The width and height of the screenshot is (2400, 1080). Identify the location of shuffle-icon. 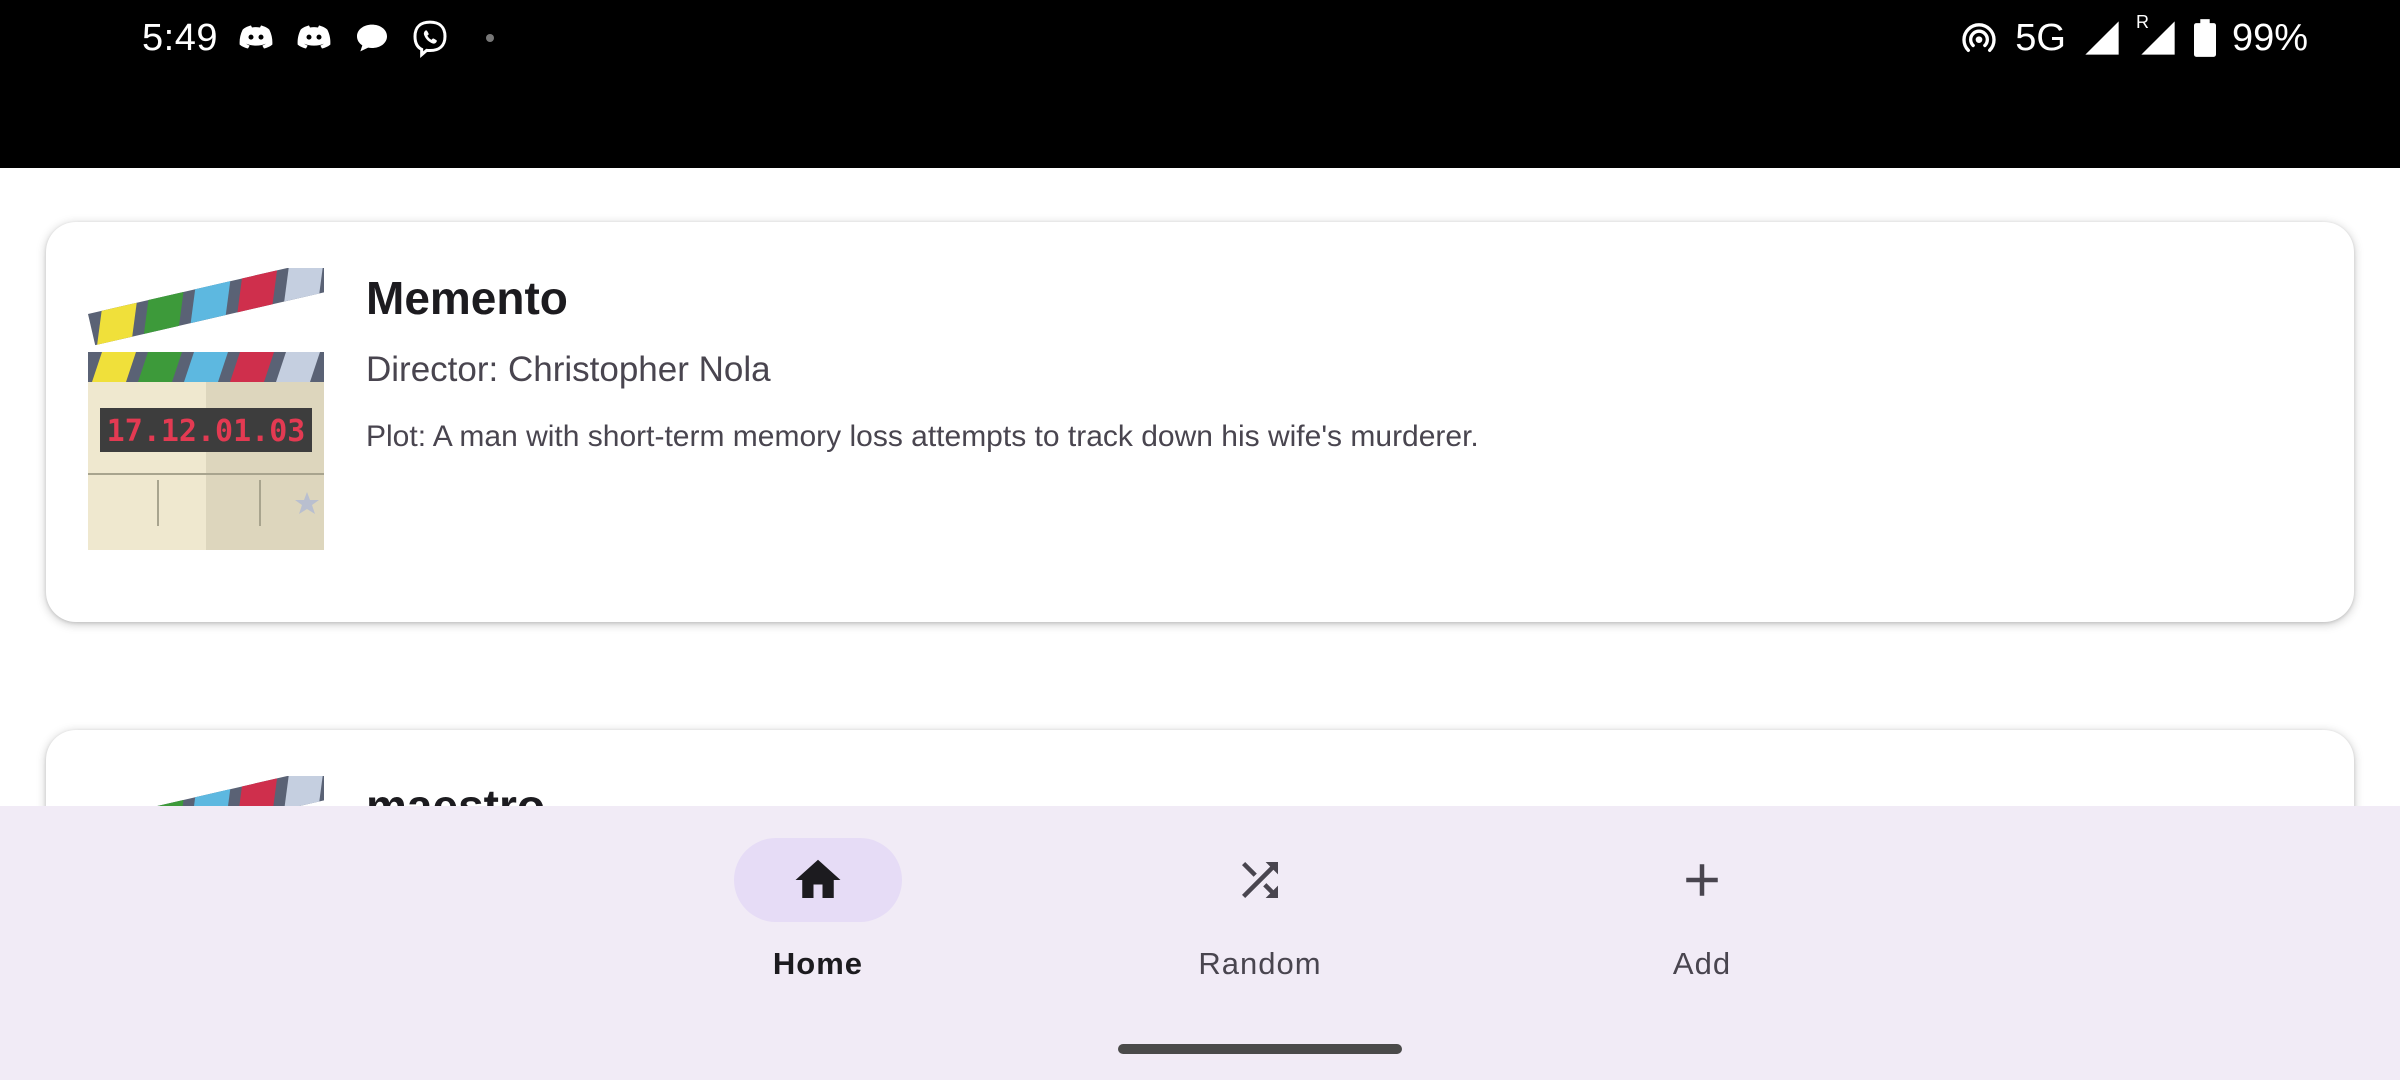
(1260, 880).